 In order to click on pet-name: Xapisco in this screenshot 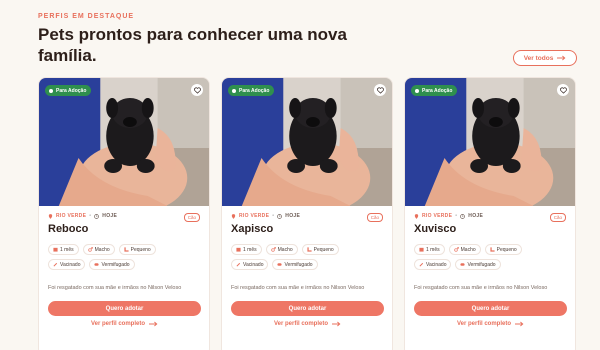, I will do `click(252, 229)`.